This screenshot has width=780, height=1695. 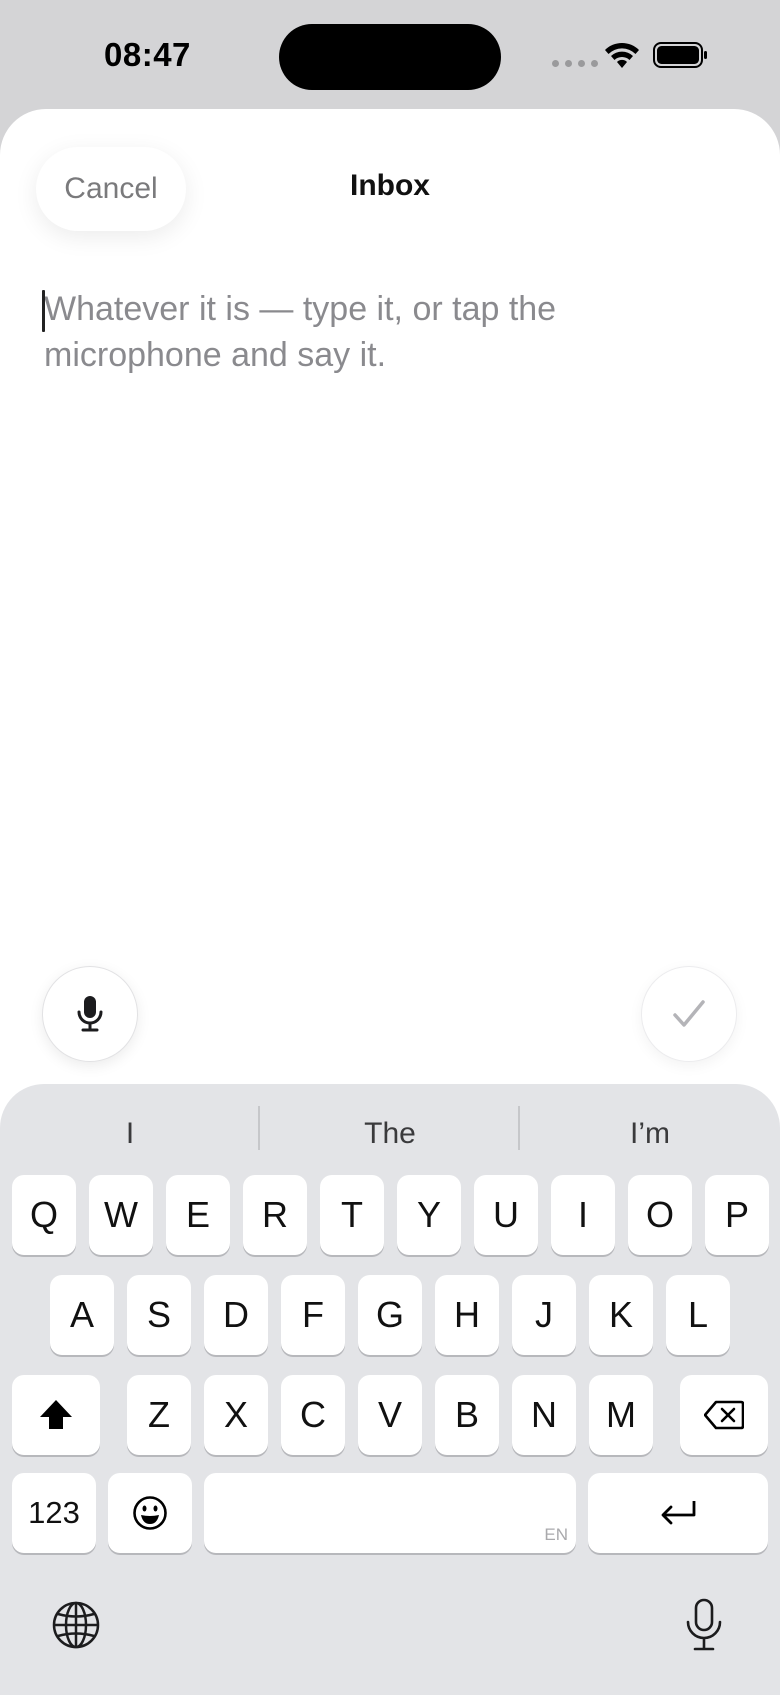 I want to click on space-key: EN, so click(x=390, y=1513).